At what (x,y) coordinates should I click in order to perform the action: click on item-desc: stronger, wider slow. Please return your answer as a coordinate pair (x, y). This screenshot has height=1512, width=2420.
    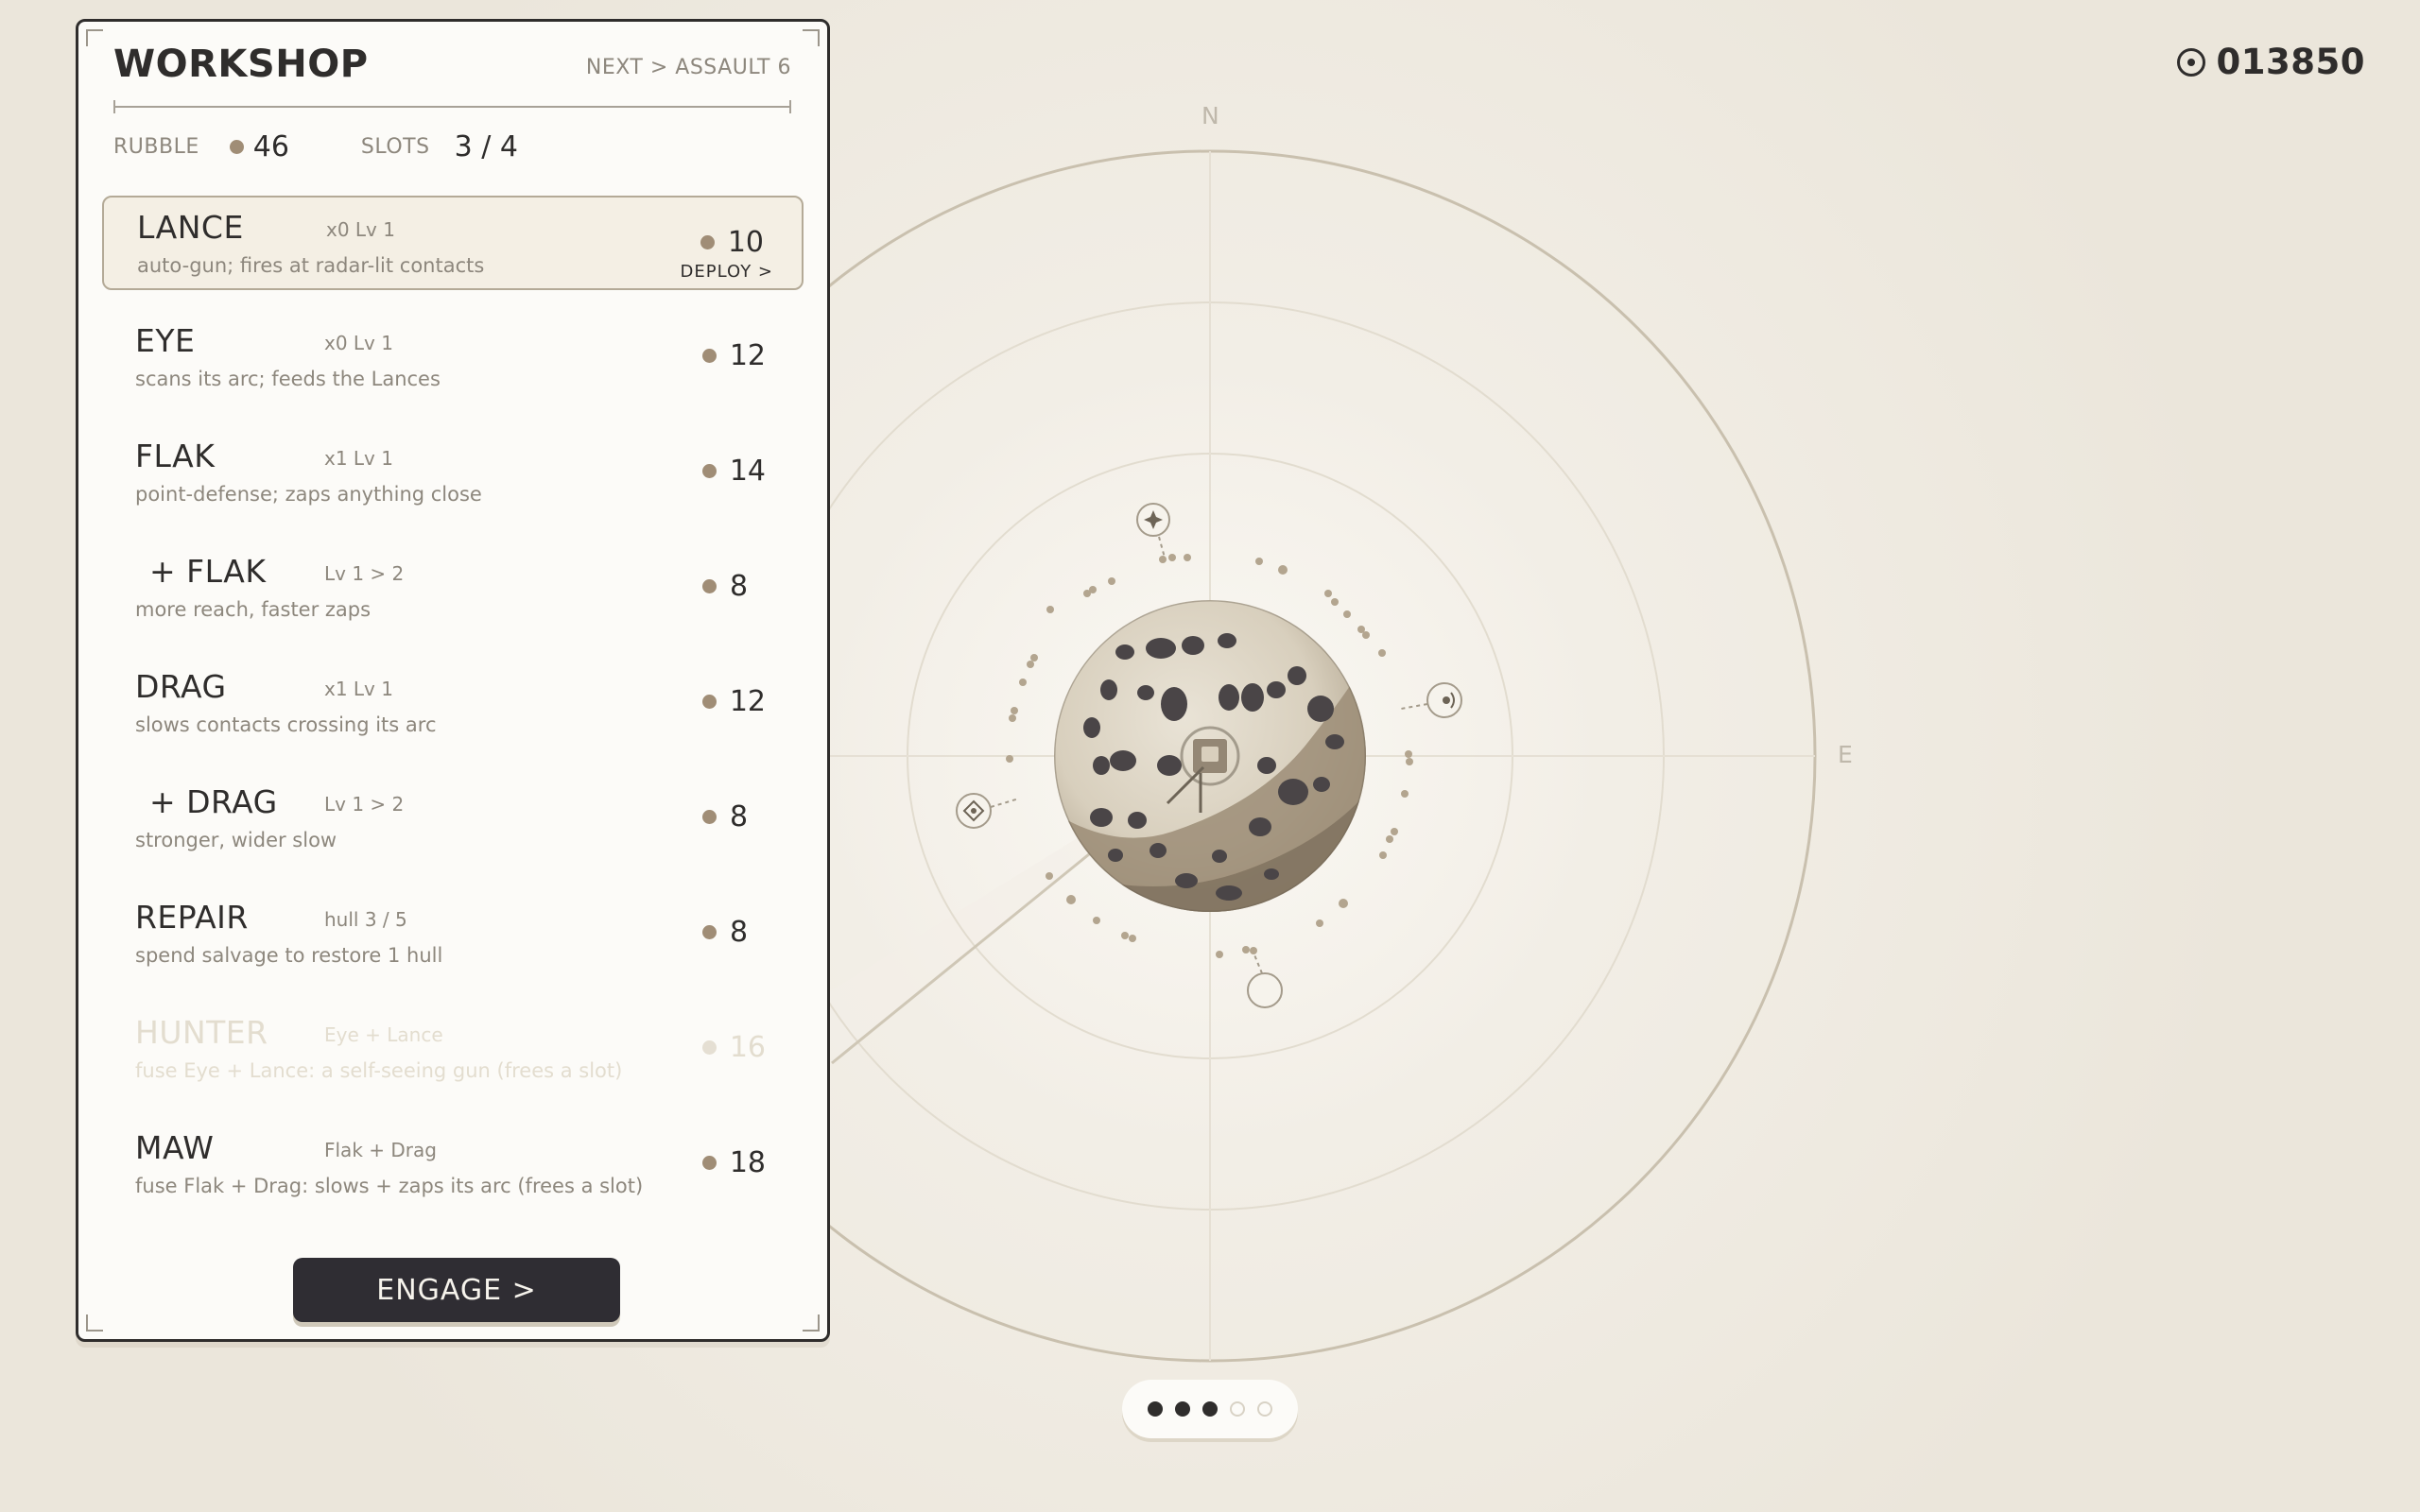
    Looking at the image, I should click on (236, 840).